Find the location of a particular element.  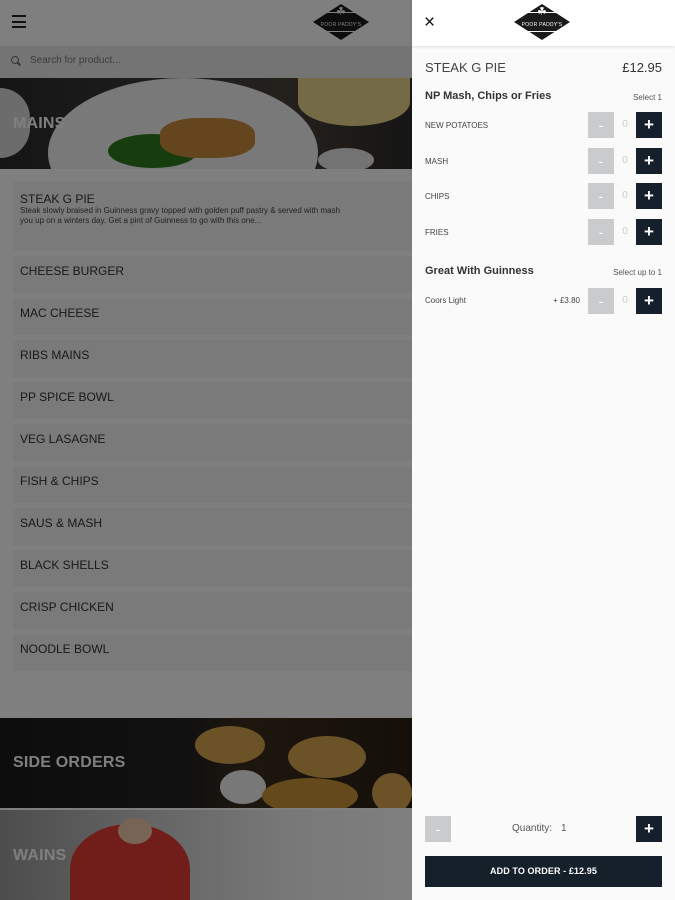

option-group-title: NP Mash, Chips or Fries is located at coordinates (488, 96).